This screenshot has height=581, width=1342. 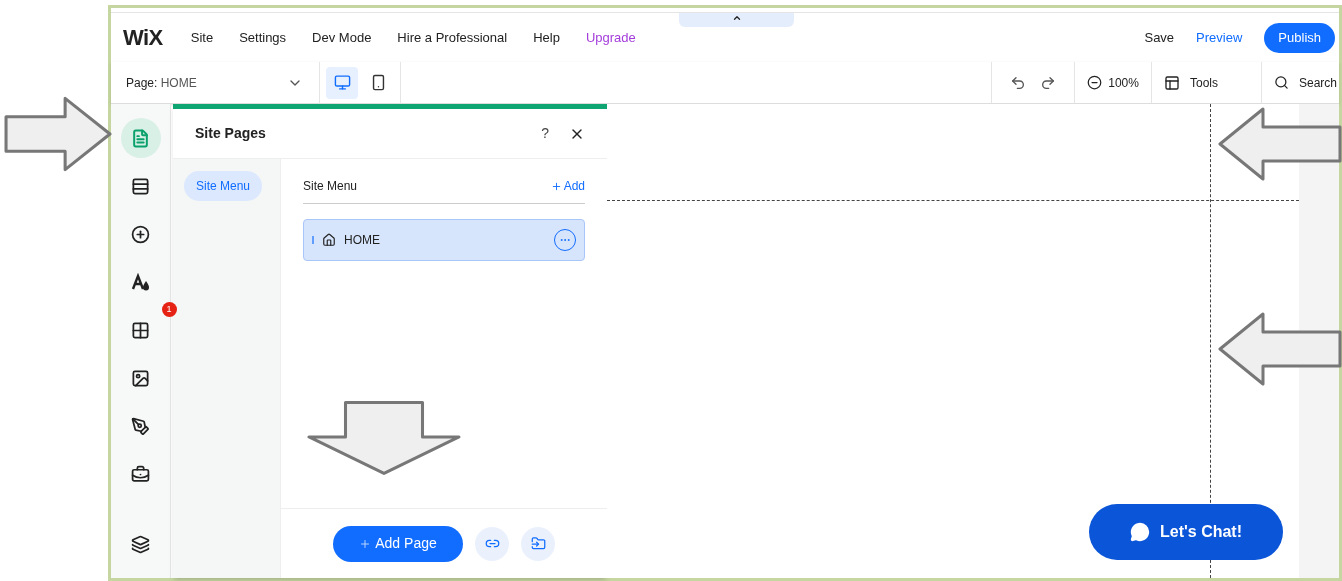 What do you see at coordinates (140, 282) in the screenshot?
I see `design-icon` at bounding box center [140, 282].